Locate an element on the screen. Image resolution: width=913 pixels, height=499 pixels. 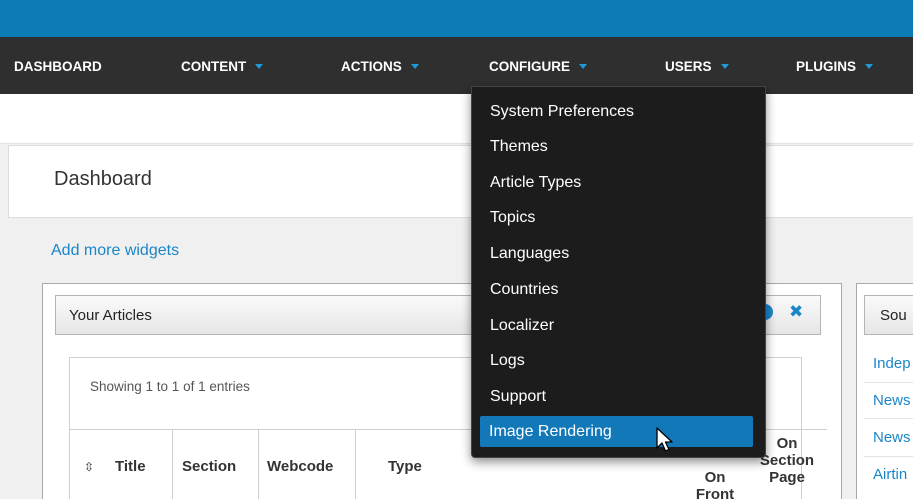
menu-item-article-types: Article Types is located at coordinates (535, 183).